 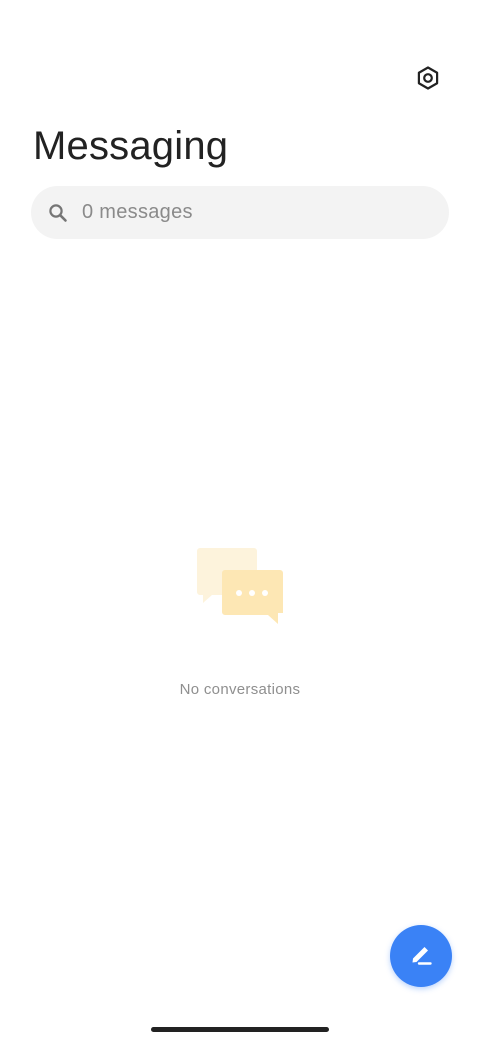 What do you see at coordinates (58, 213) in the screenshot?
I see `search-icon` at bounding box center [58, 213].